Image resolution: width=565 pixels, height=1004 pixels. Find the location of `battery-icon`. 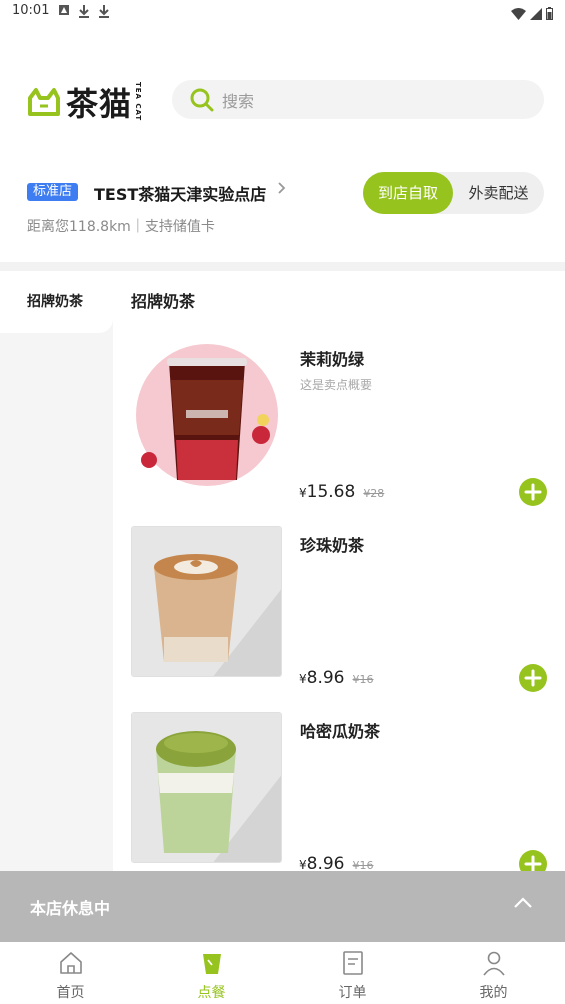

battery-icon is located at coordinates (549, 14).